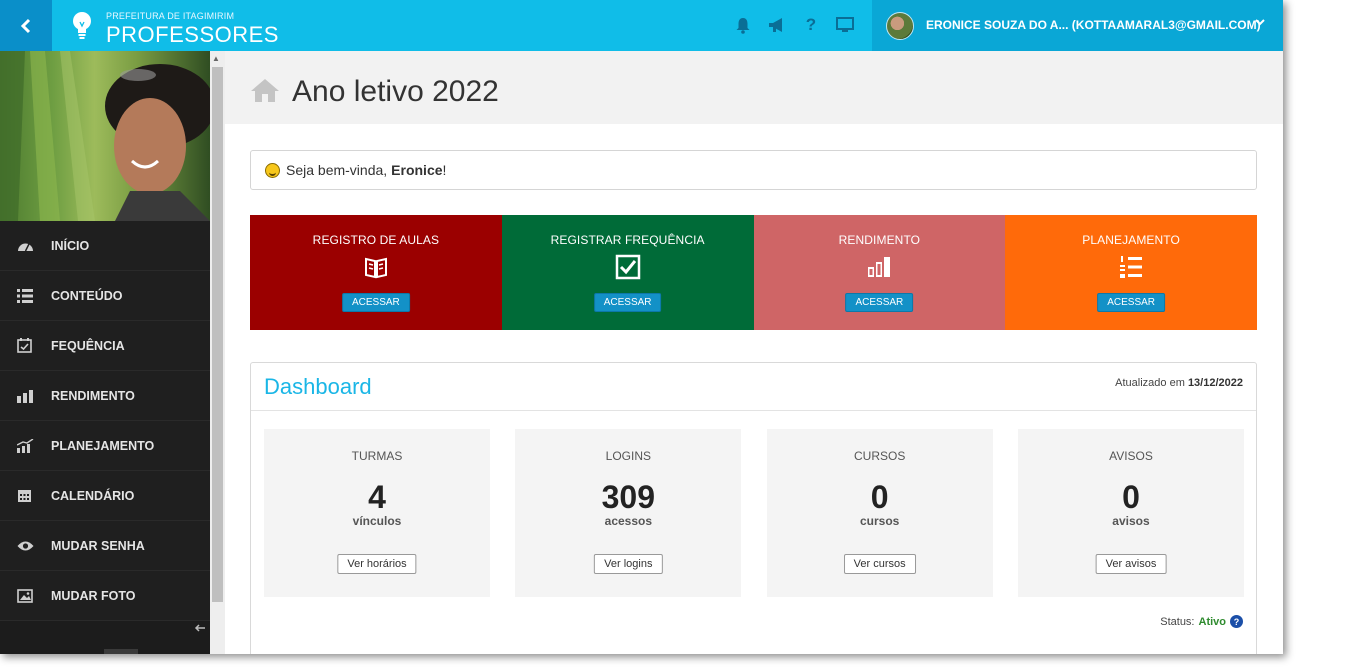 The width and height of the screenshot is (1348, 669). I want to click on sidebar-scroll-thumb, so click(217, 334).